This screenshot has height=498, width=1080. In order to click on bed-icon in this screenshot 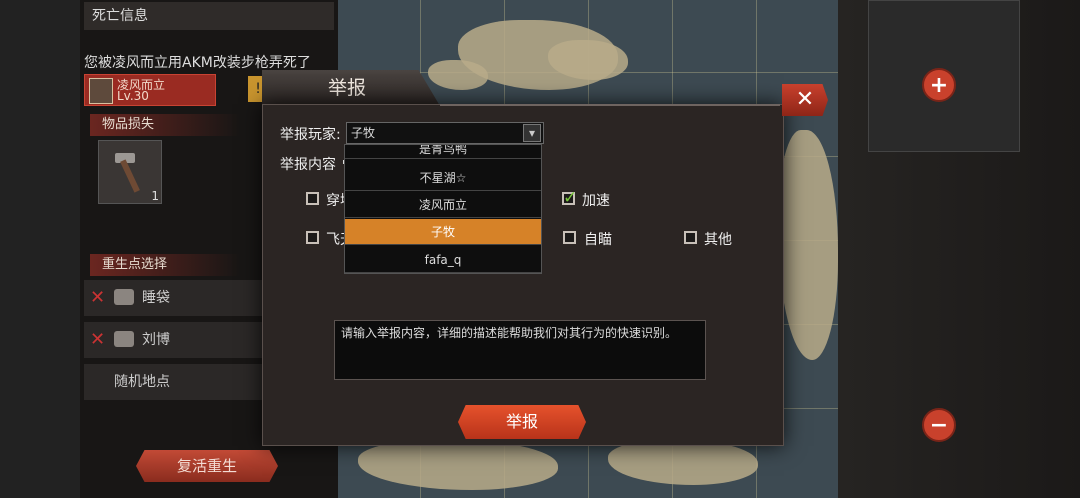, I will do `click(124, 339)`.